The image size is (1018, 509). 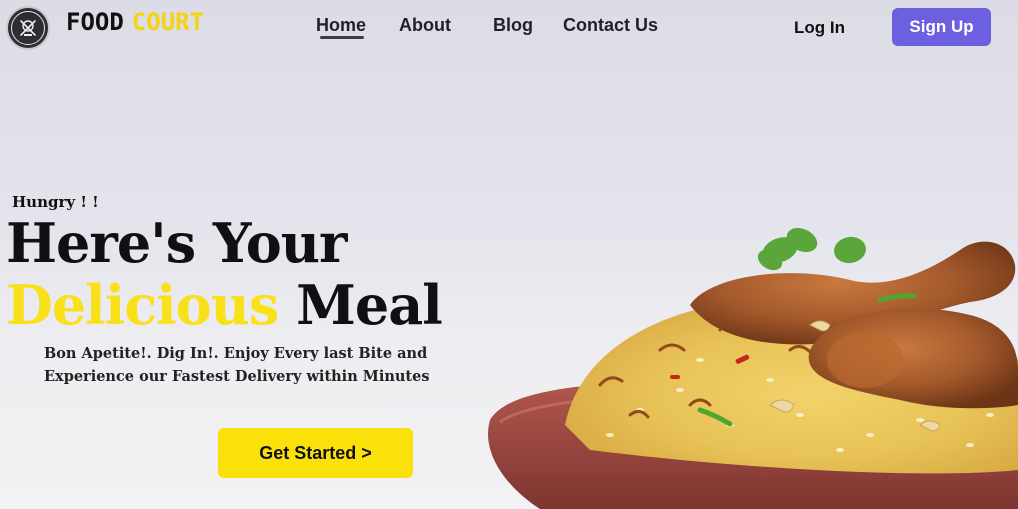 I want to click on hero-headline-highlight: Delicious, so click(x=142, y=305).